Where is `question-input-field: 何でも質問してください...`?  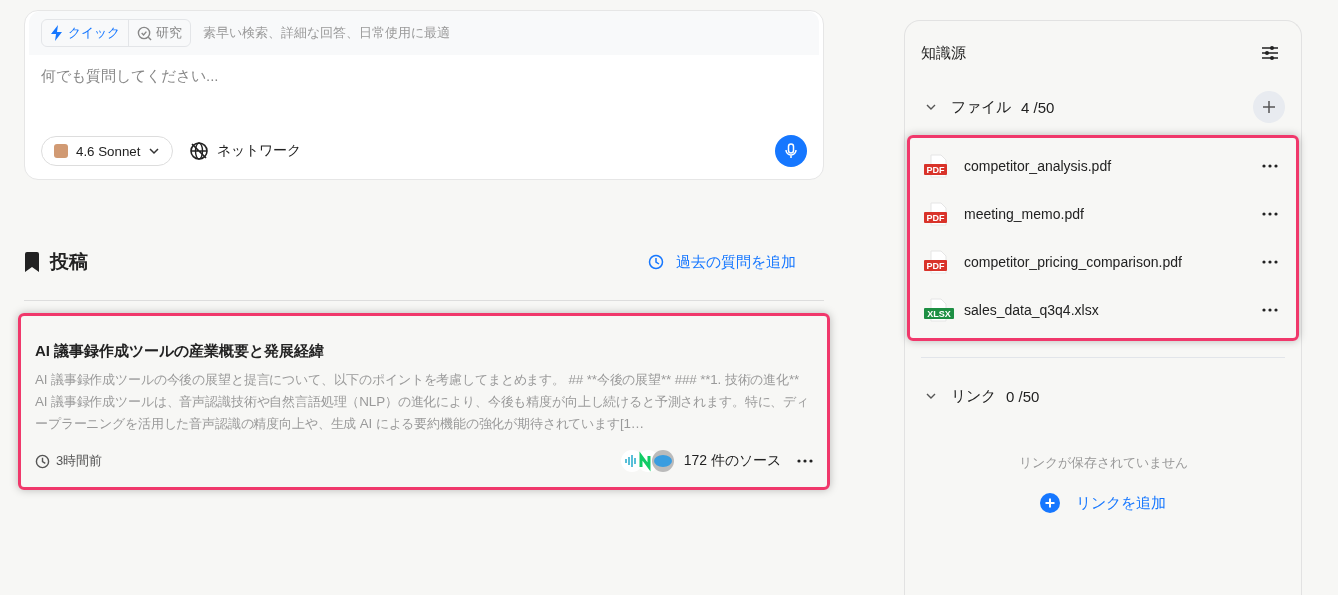
question-input-field: 何でも質問してください... is located at coordinates (424, 95).